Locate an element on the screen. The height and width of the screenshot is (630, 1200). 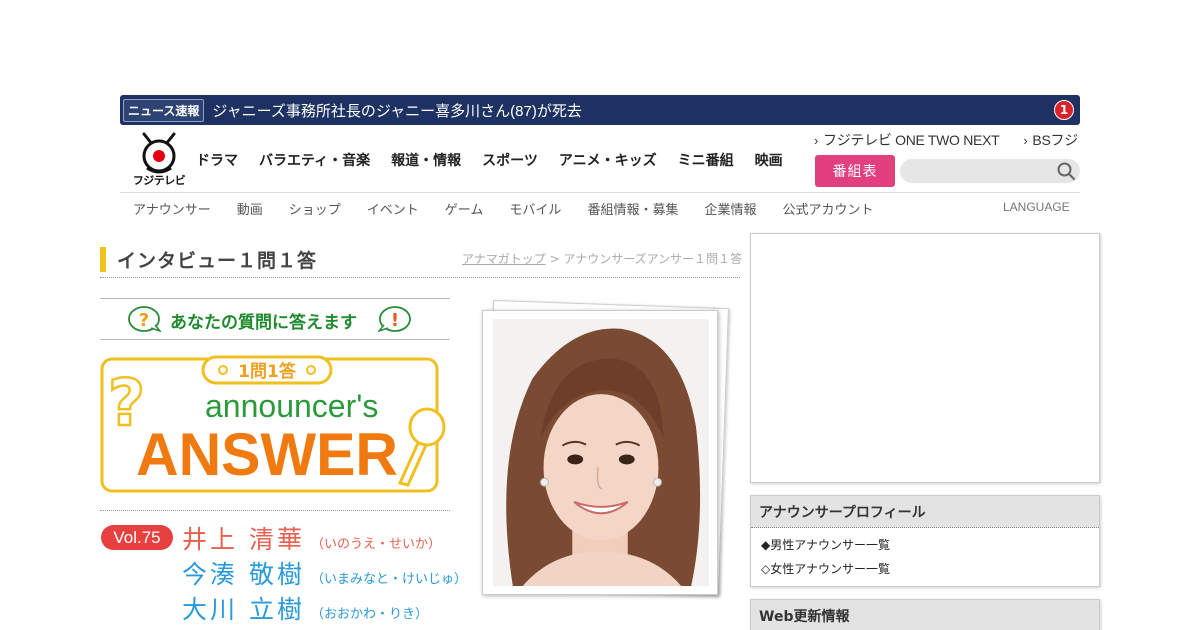
nav-mini-program: ミニ番組 is located at coordinates (706, 160).